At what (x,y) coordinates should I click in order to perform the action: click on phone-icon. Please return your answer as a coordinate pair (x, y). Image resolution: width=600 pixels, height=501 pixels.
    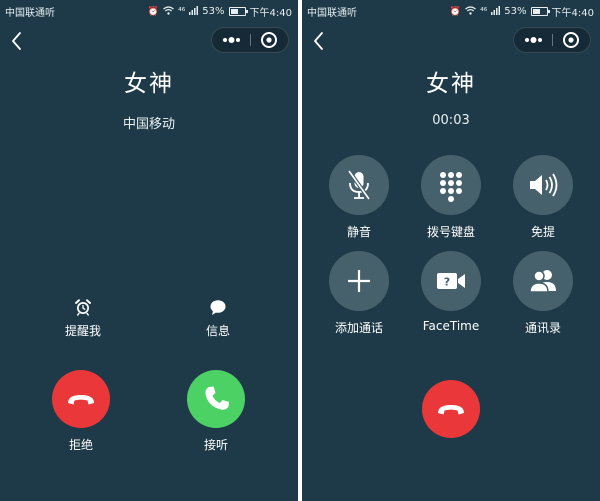
    Looking at the image, I should click on (217, 398).